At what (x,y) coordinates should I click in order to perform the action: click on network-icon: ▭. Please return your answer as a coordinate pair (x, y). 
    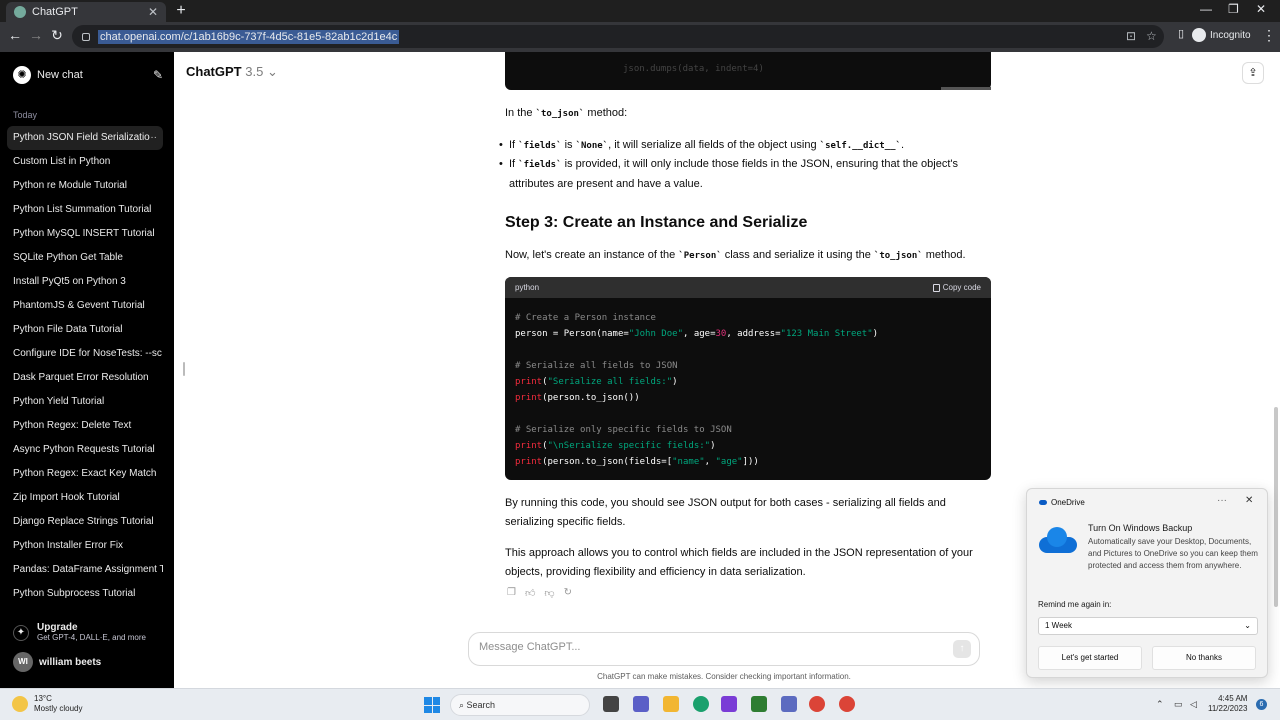
    Looking at the image, I should click on (1178, 704).